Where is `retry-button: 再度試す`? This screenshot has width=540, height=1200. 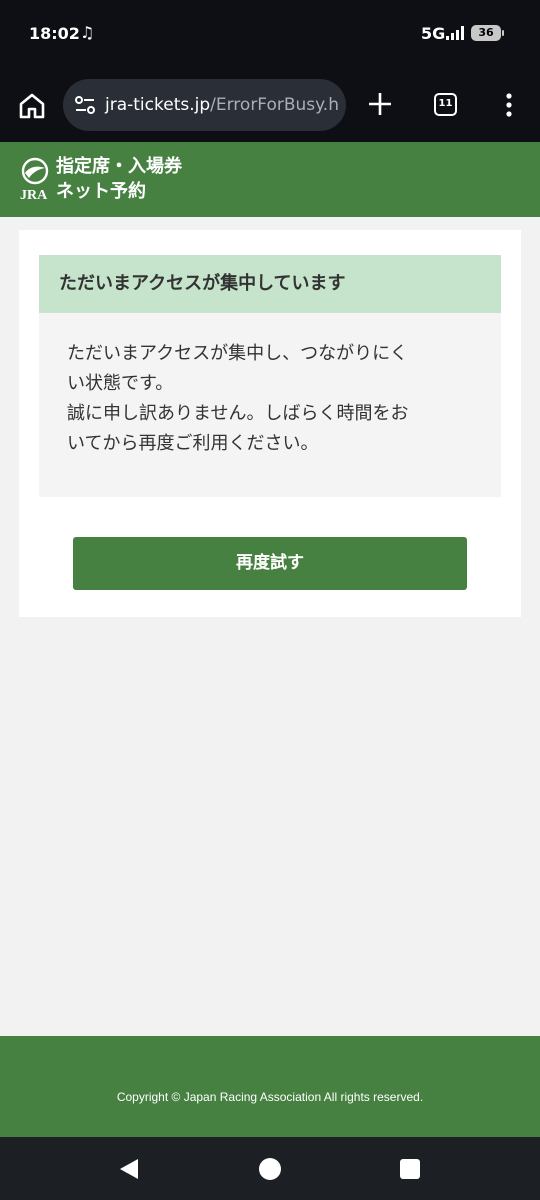 retry-button: 再度試す is located at coordinates (270, 563).